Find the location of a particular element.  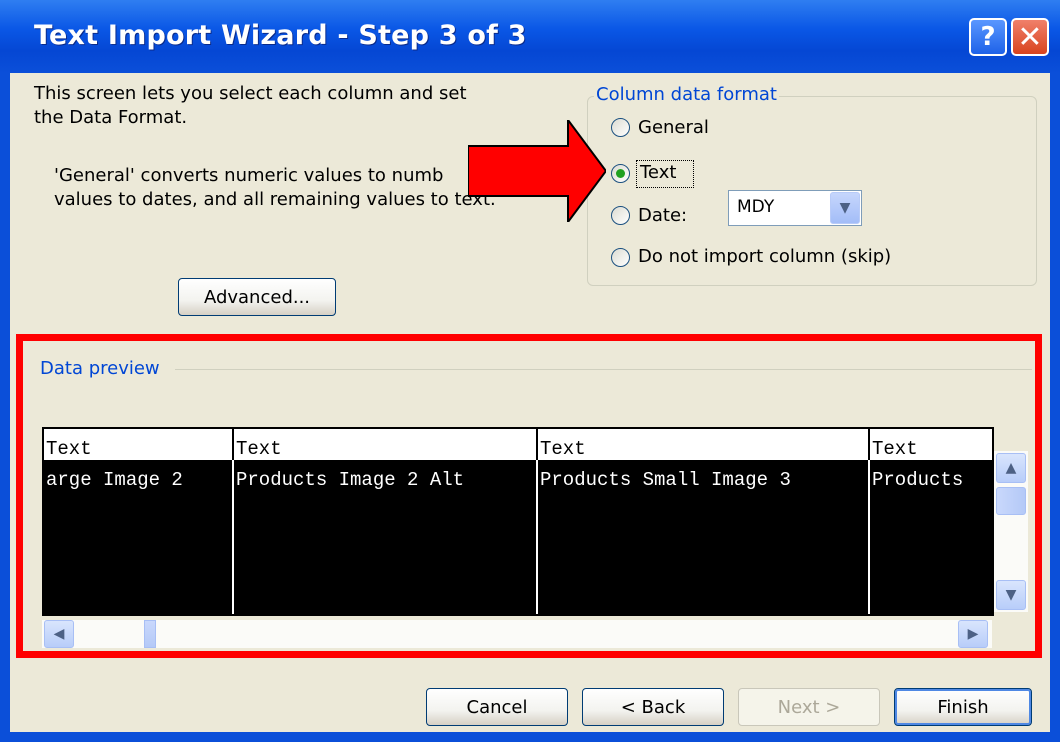

radio-date-label: Date: is located at coordinates (662, 216).